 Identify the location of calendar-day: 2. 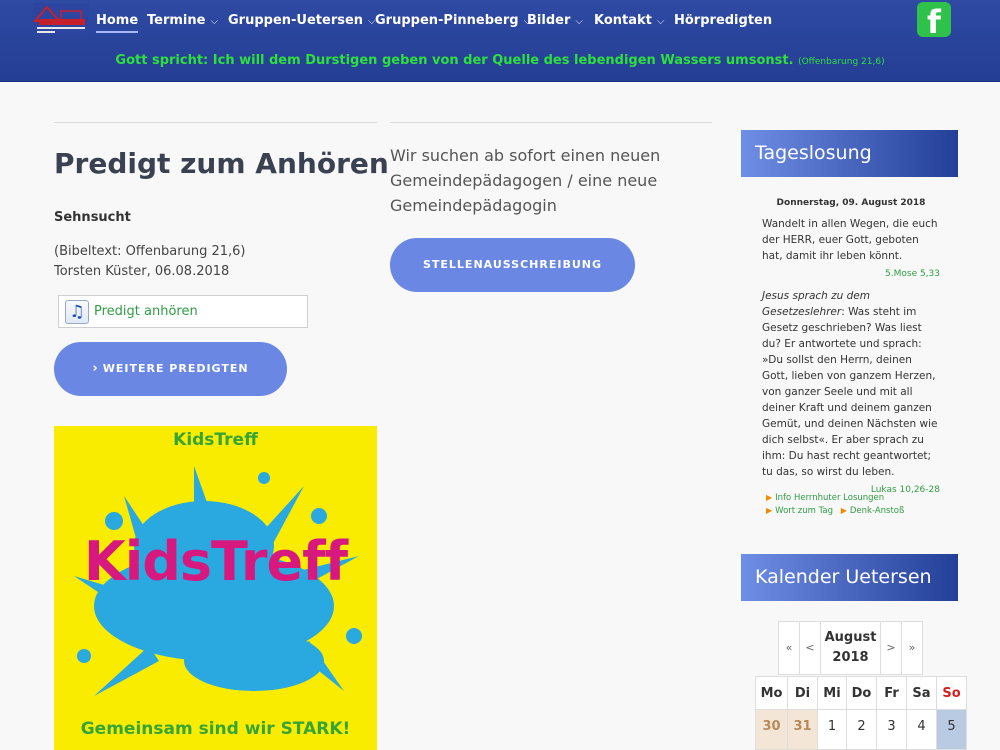
(861, 729).